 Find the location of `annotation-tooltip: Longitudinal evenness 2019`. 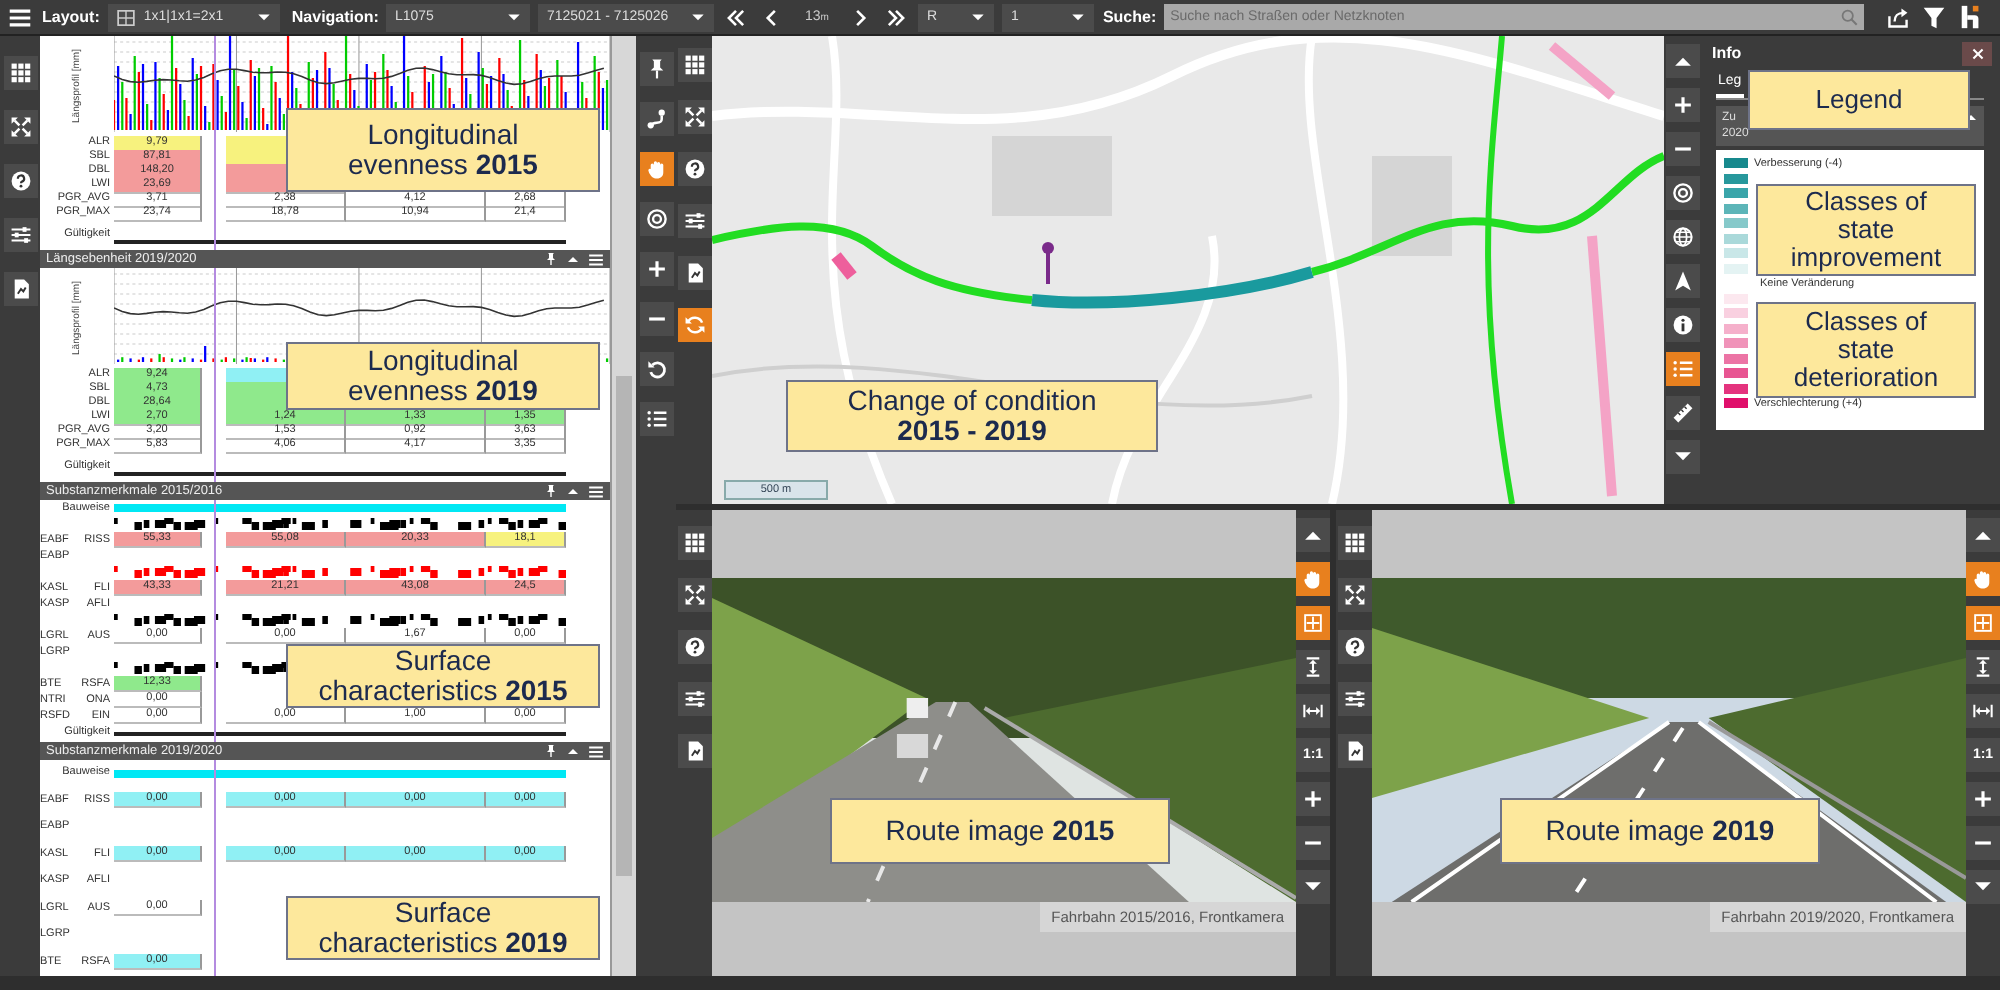

annotation-tooltip: Longitudinal evenness 2019 is located at coordinates (443, 376).